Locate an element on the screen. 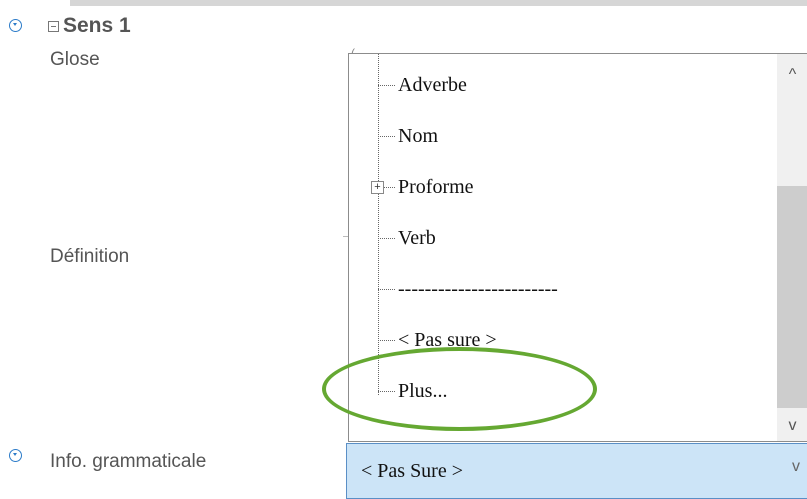  list-item-label: Proforme is located at coordinates (436, 186).